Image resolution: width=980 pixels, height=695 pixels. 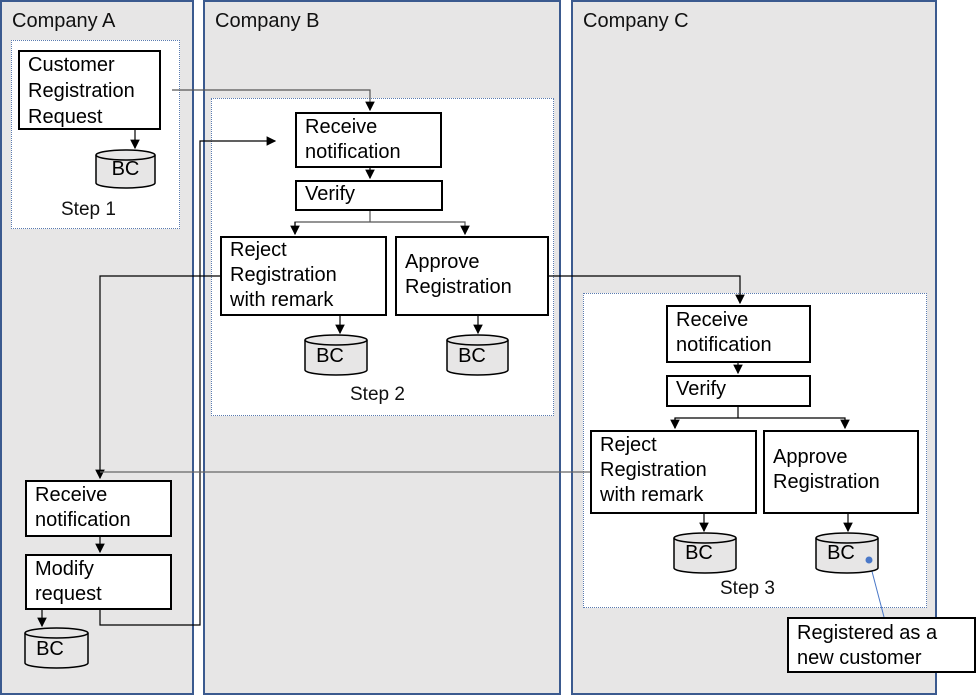 What do you see at coordinates (369, 195) in the screenshot?
I see `verify-b: Verify` at bounding box center [369, 195].